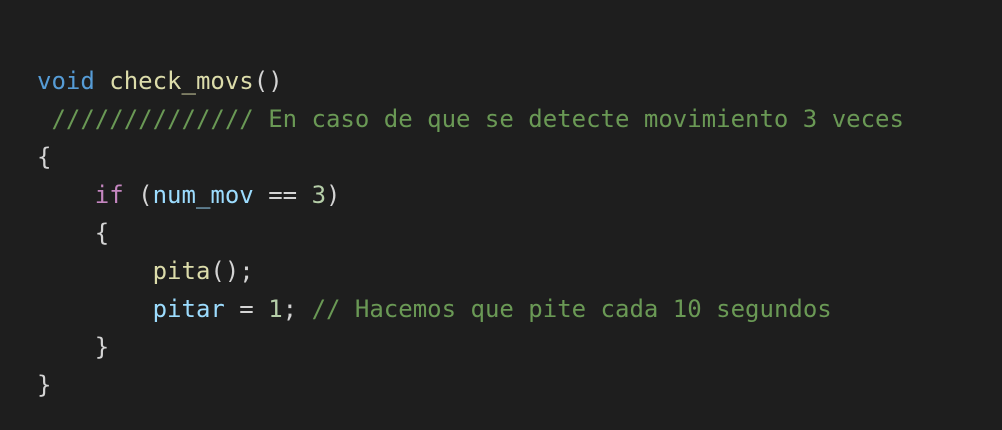  What do you see at coordinates (181, 271) in the screenshot?
I see `function-call-pita: pita` at bounding box center [181, 271].